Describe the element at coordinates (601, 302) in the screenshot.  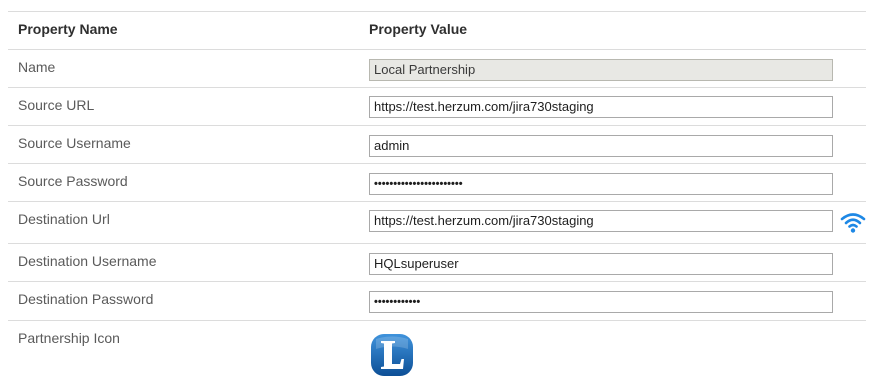
I see `destination-password-input: ••••••••••••` at that location.